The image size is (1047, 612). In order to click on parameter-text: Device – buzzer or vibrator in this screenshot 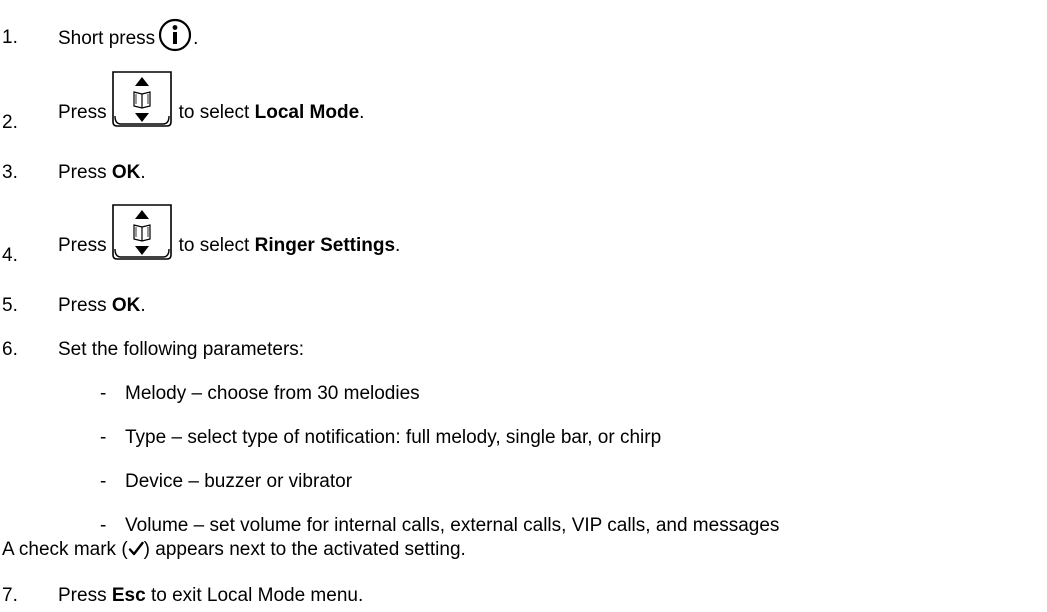, I will do `click(239, 481)`.